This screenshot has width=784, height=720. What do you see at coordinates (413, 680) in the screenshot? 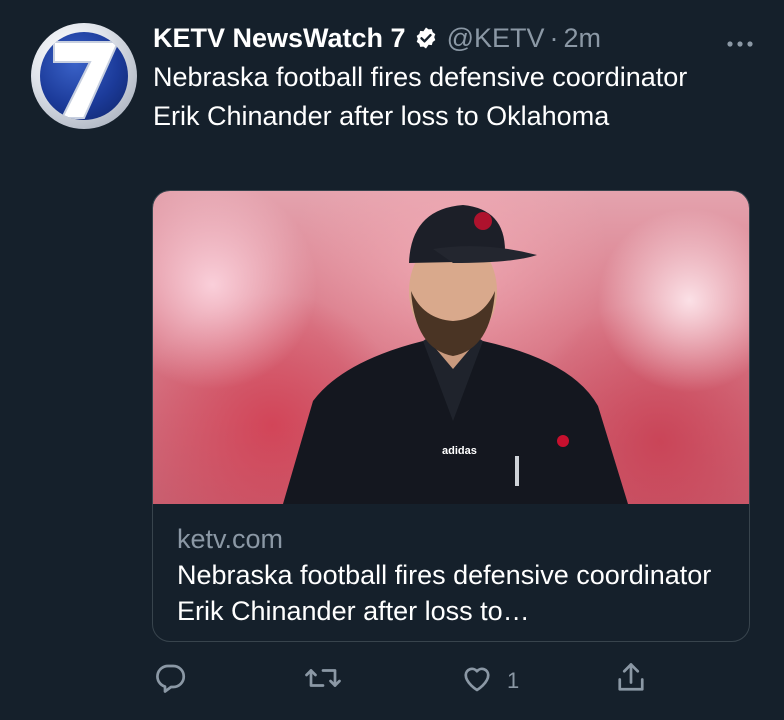
I see `tweet-actions: 1` at bounding box center [413, 680].